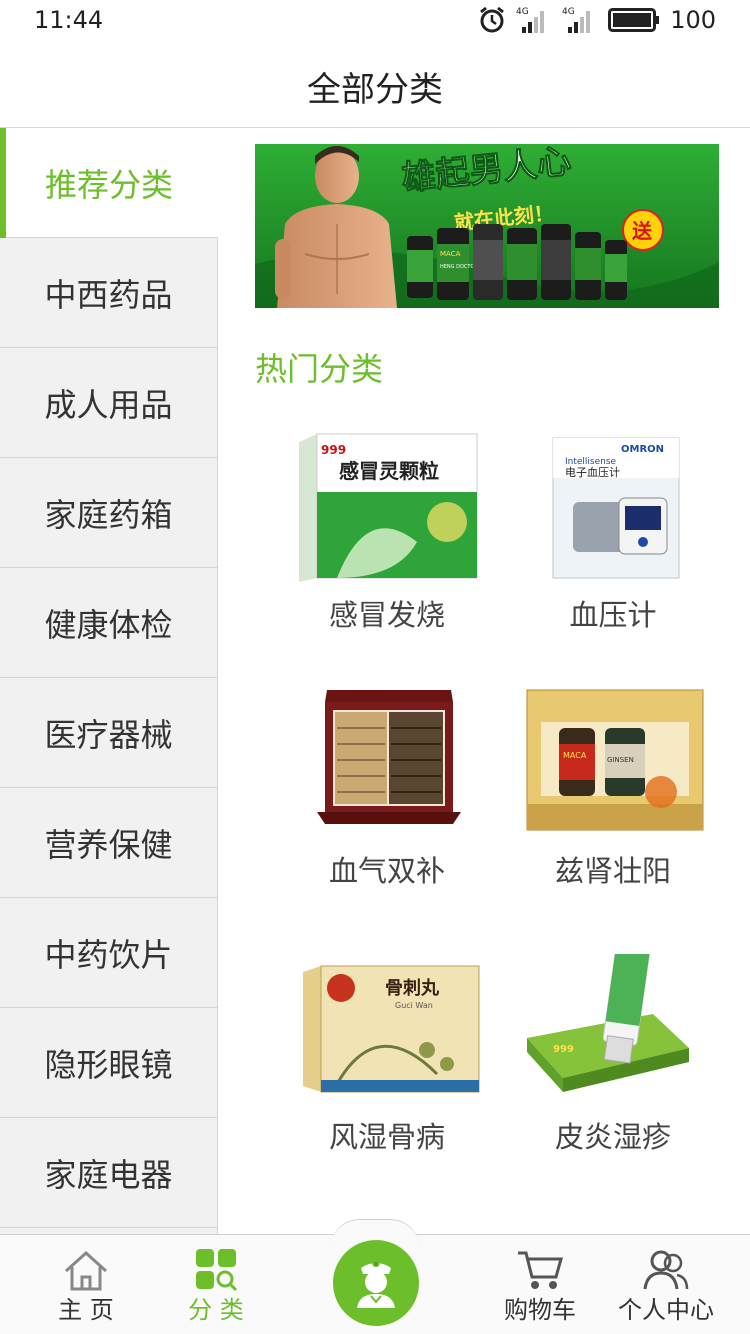  I want to click on bottle-brand-label: MACA, so click(450, 254).